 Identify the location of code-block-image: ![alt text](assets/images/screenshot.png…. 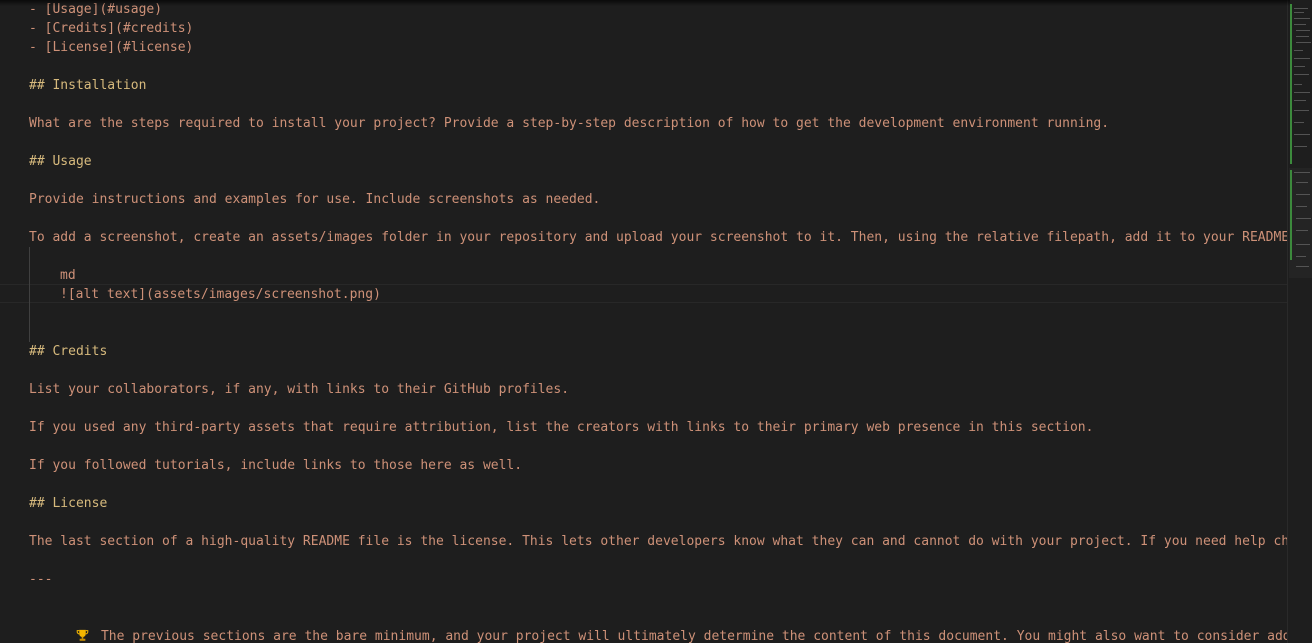
(220, 294).